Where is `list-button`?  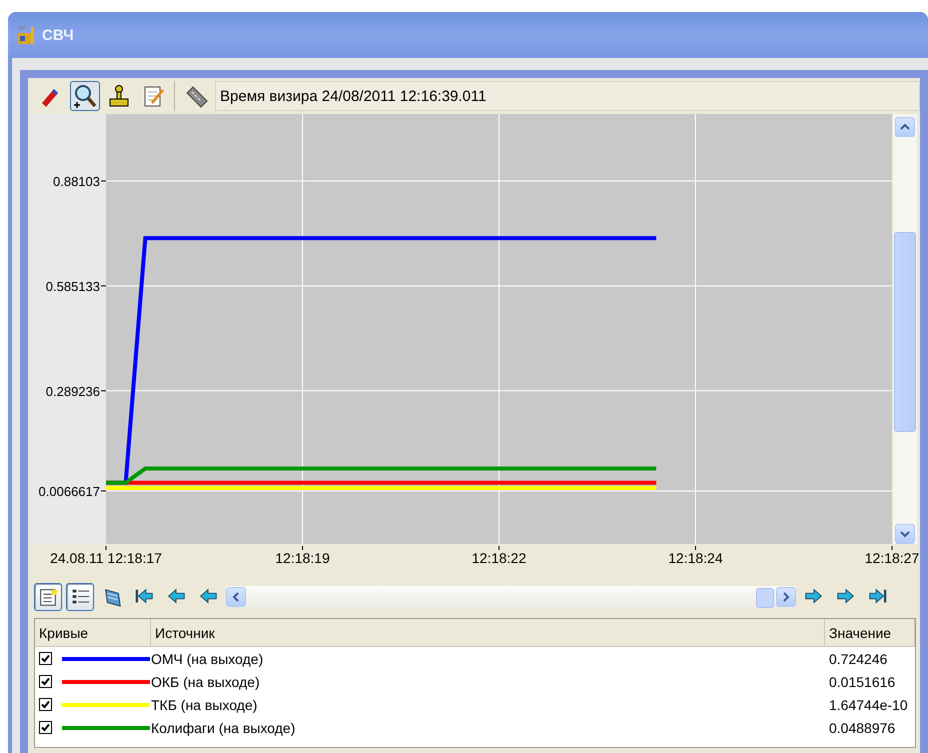 list-button is located at coordinates (80, 597).